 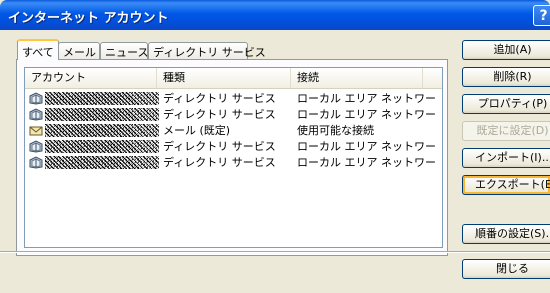 What do you see at coordinates (207, 50) in the screenshot?
I see `tab-directory-service: ディレクトリ サービス` at bounding box center [207, 50].